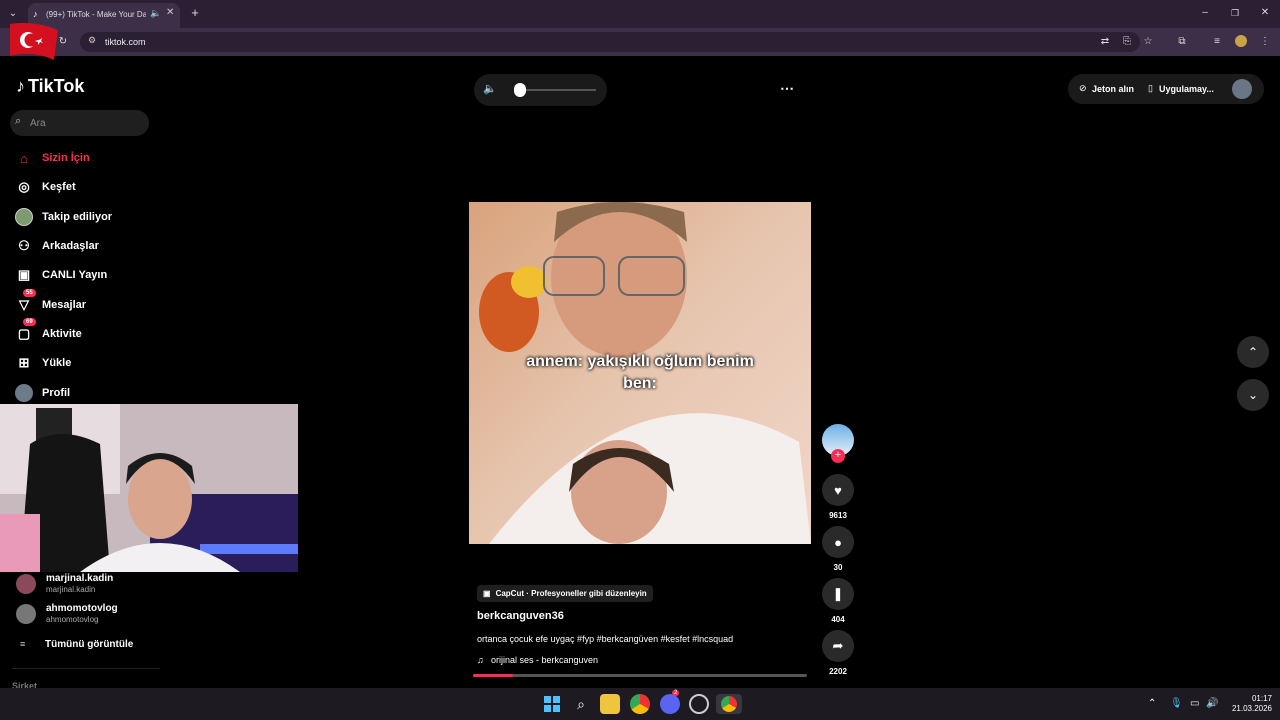  I want to click on network-icon: ▭, so click(1194, 703).